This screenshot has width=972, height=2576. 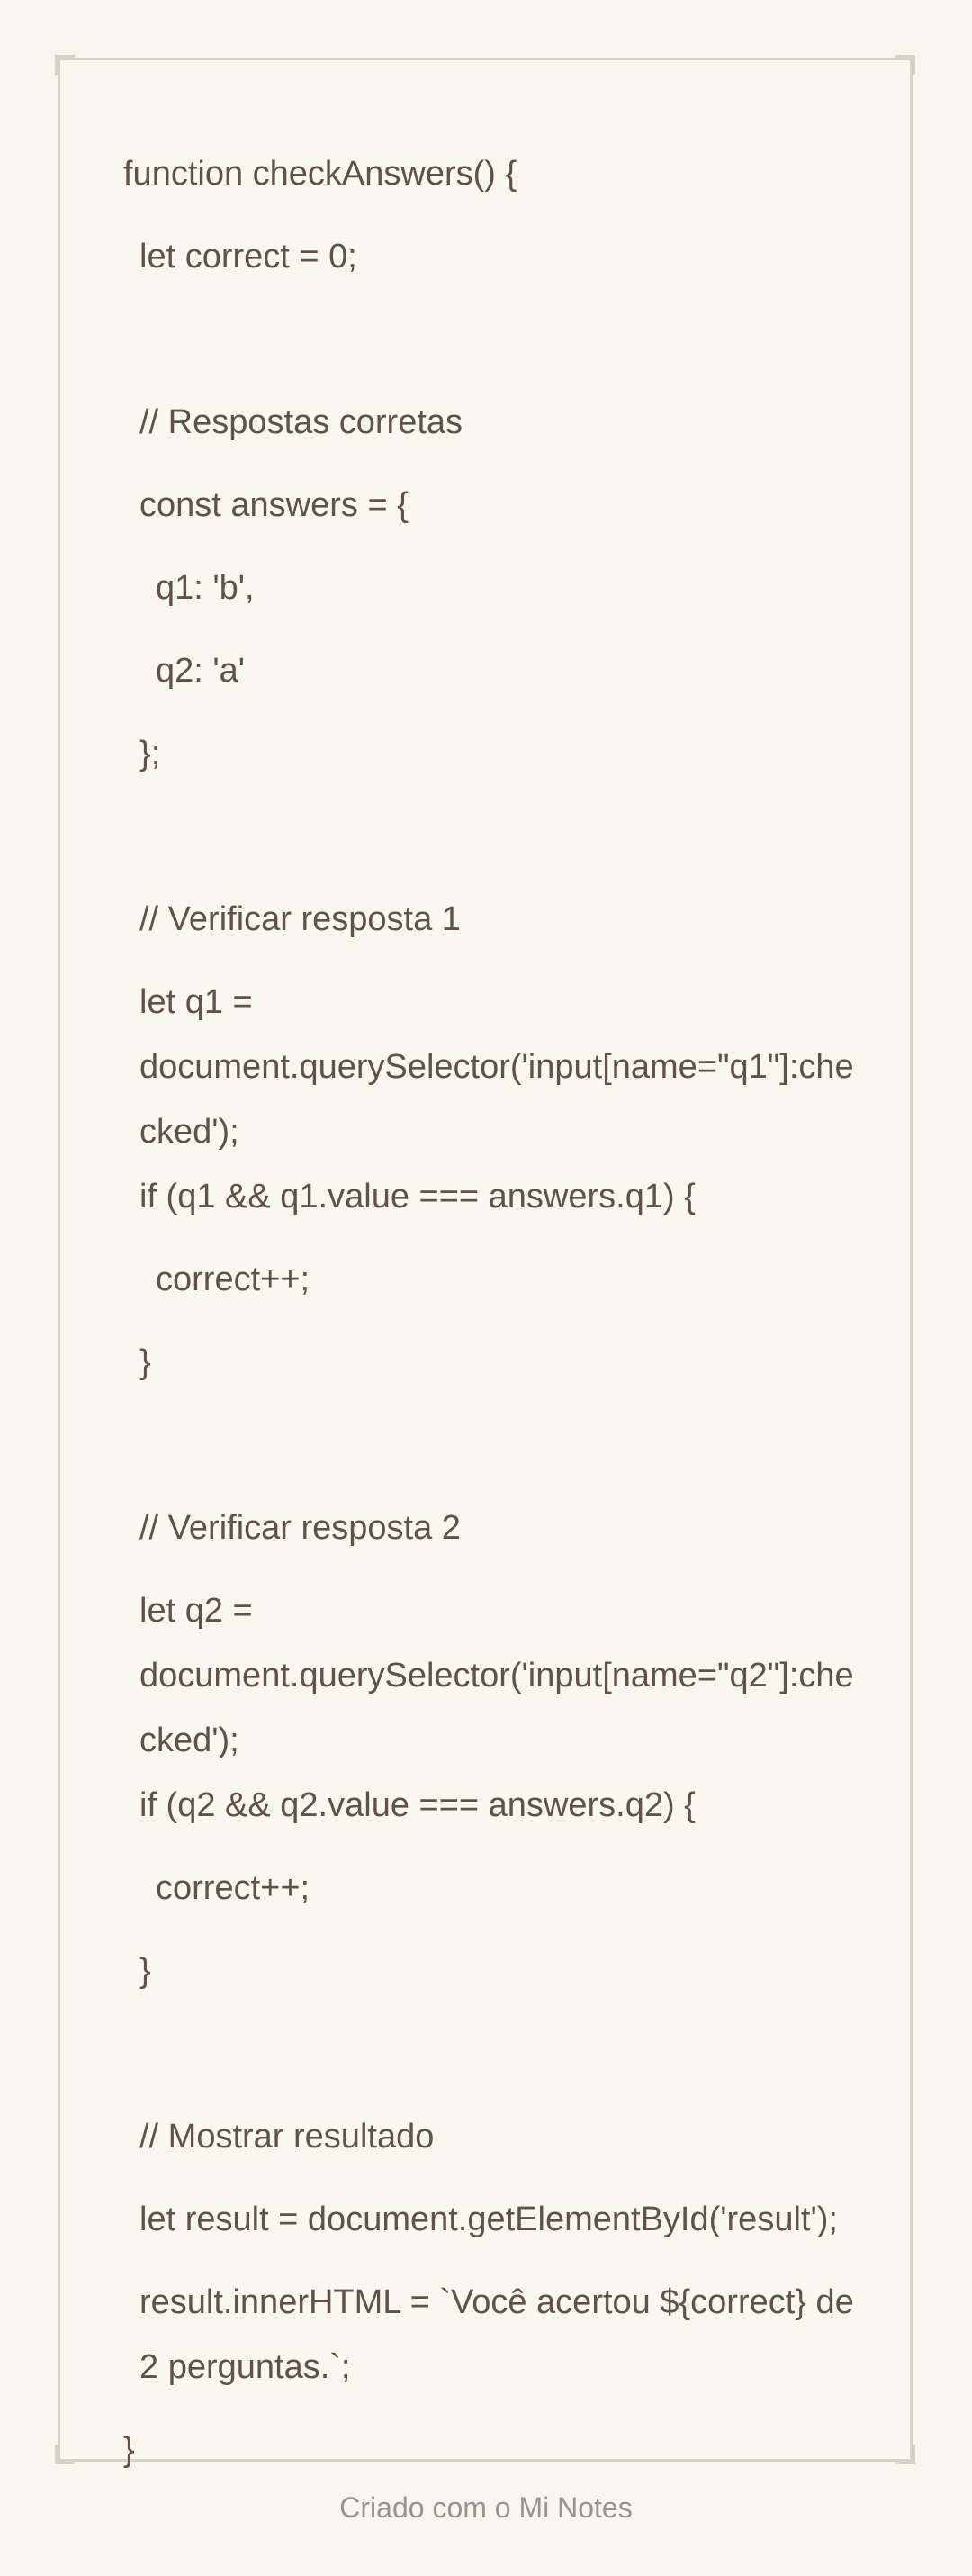 What do you see at coordinates (249, 257) in the screenshot?
I see `code-line: let correct = 0;` at bounding box center [249, 257].